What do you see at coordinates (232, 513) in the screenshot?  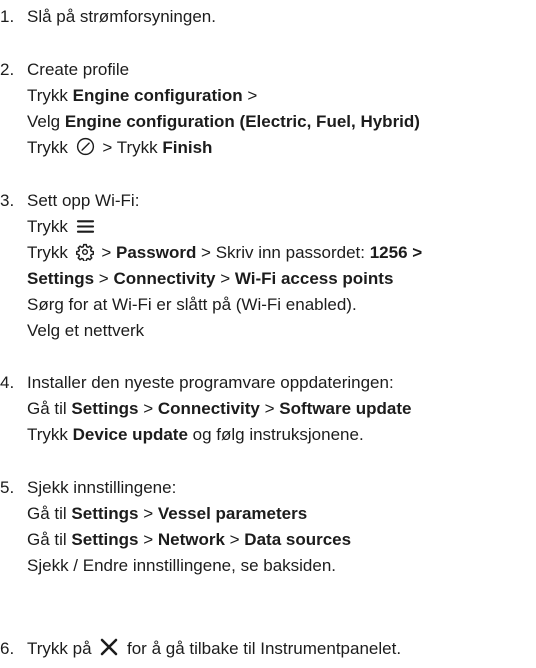 I see `bold-text: Vessel parameters` at bounding box center [232, 513].